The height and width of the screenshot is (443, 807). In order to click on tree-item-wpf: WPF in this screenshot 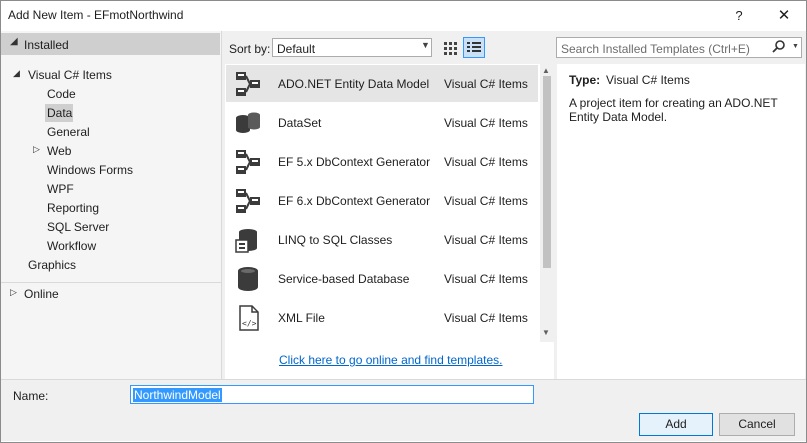, I will do `click(60, 189)`.